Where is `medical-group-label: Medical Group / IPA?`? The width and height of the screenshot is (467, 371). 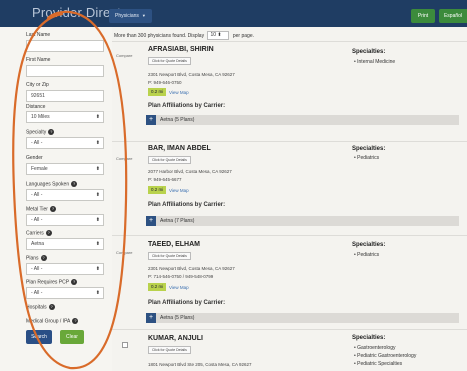
medical-group-label: Medical Group / IPA? is located at coordinates (52, 321).